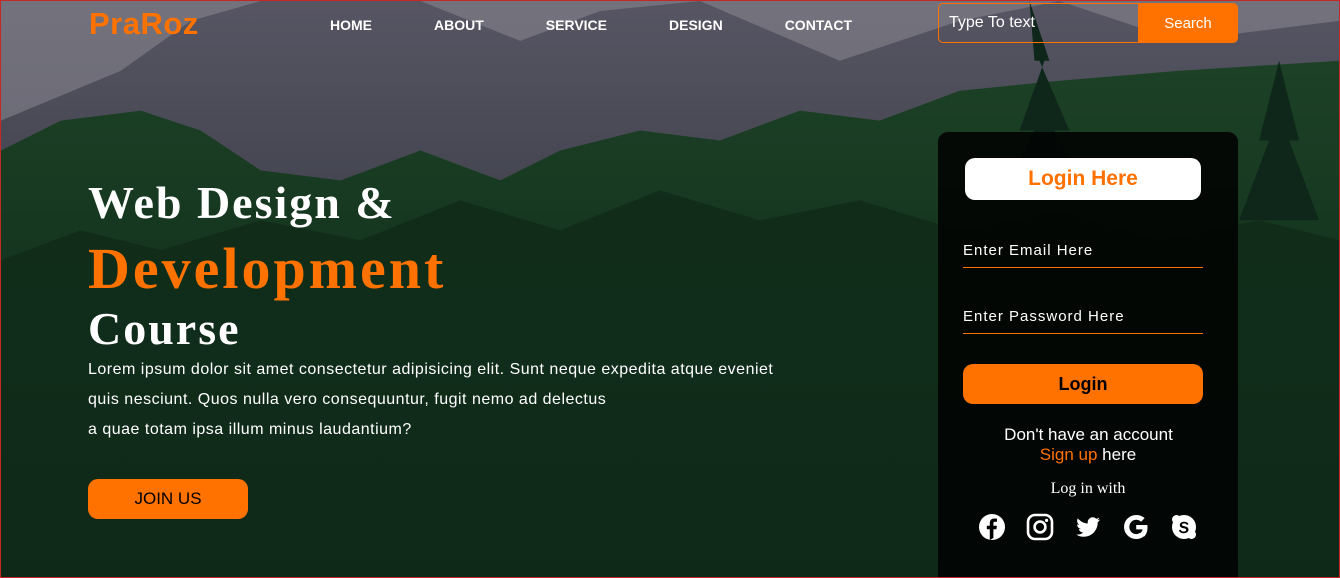  I want to click on social-login-icons, so click(1088, 527).